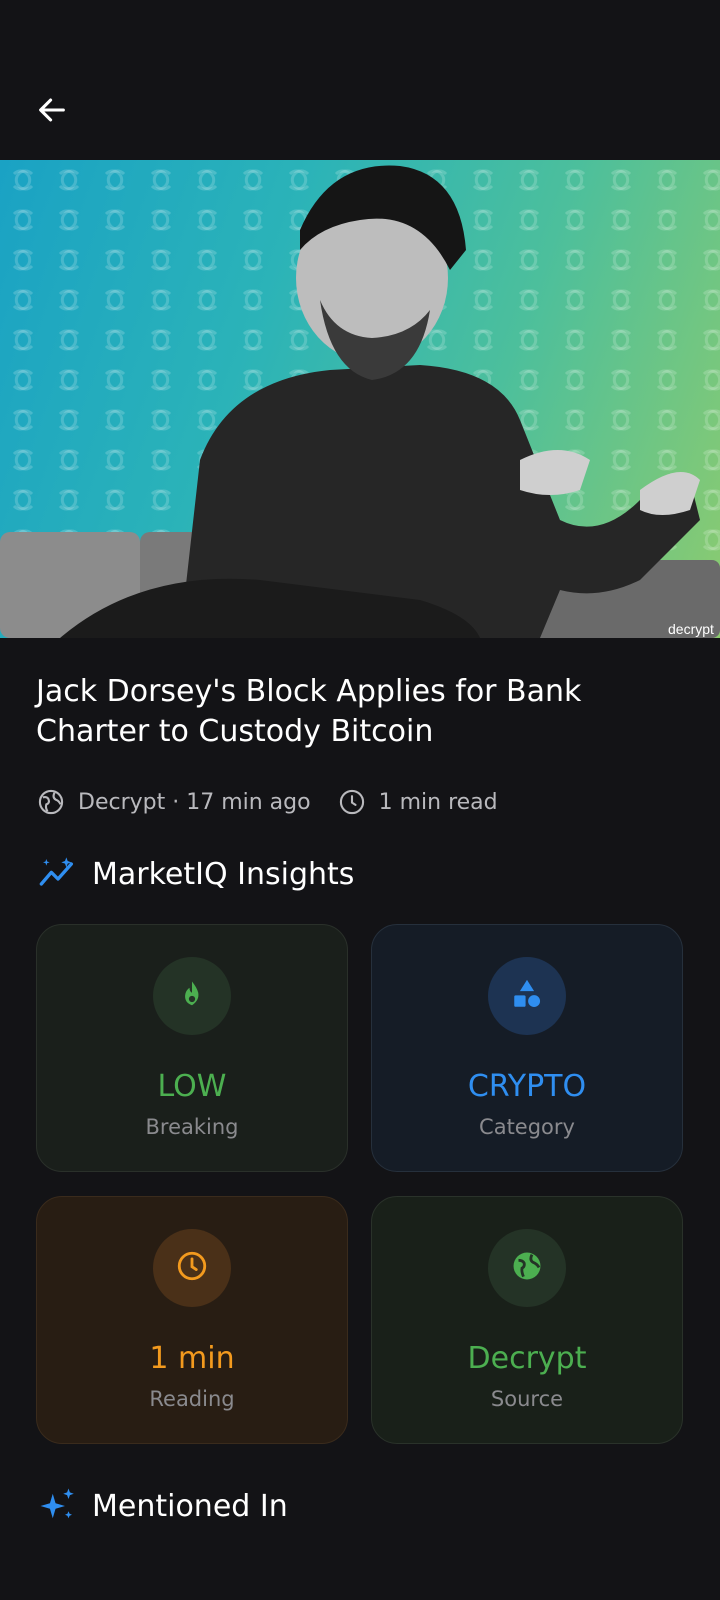  What do you see at coordinates (527, 1048) in the screenshot?
I see `insight-card-category: CRYPTO Category` at bounding box center [527, 1048].